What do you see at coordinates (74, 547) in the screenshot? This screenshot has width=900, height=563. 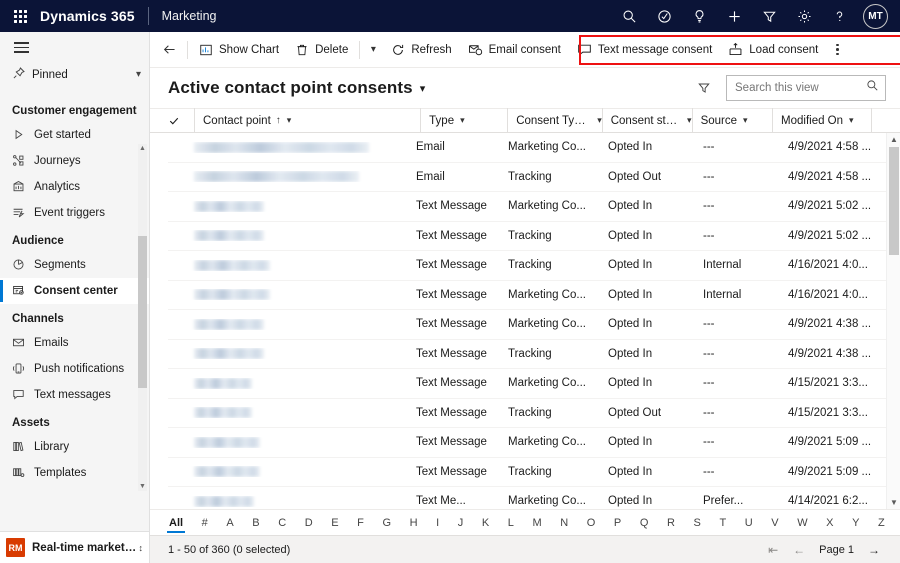 I see `app-switcher: RM Real-time marketi... ↕` at bounding box center [74, 547].